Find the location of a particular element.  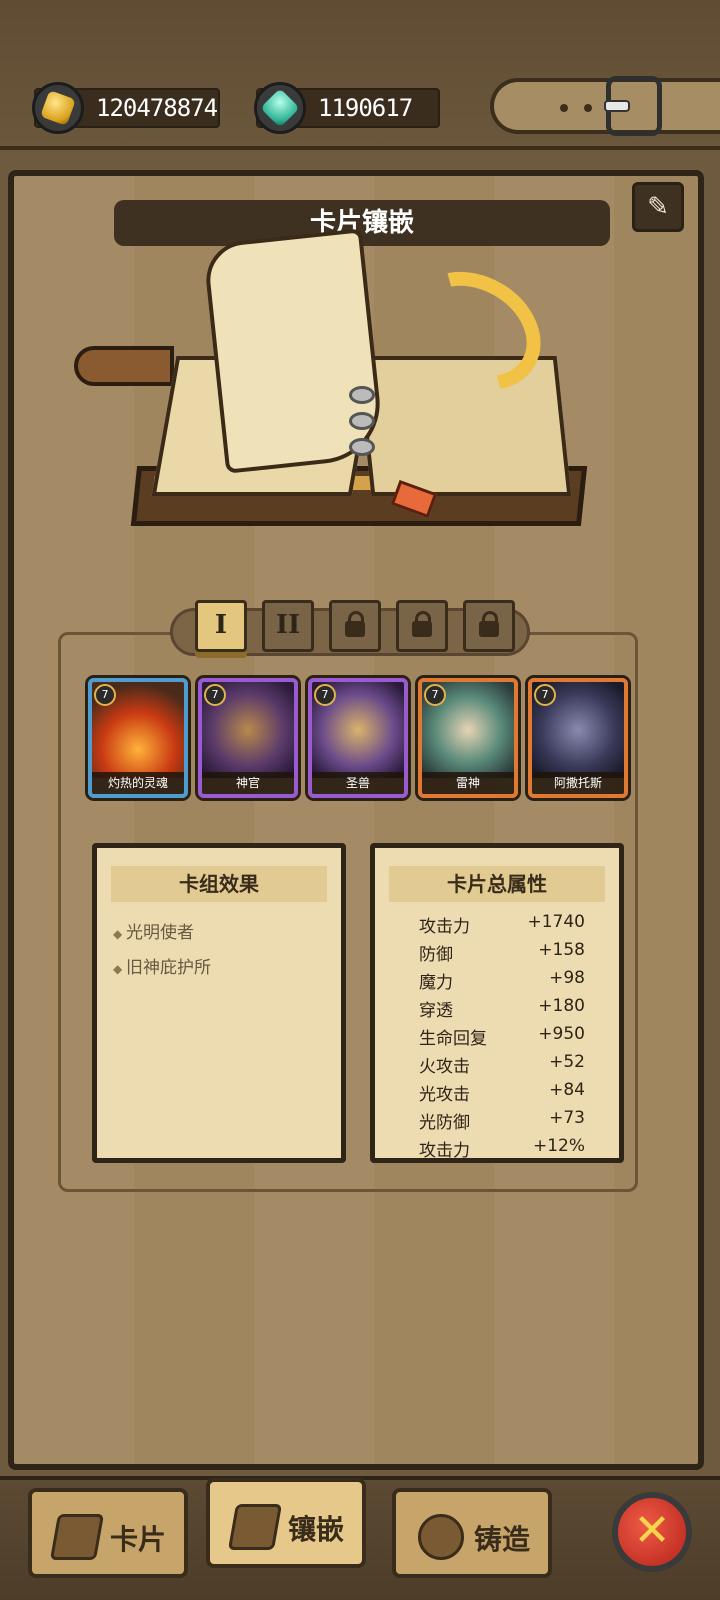

nav-inlay-label: 镶嵌 is located at coordinates (315, 1529).